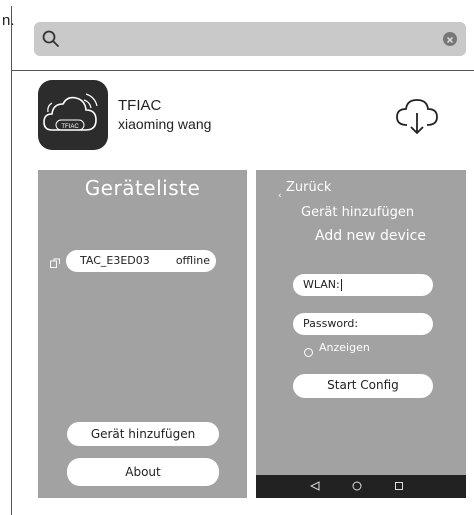  What do you see at coordinates (417, 117) in the screenshot?
I see `cloud-download-icon` at bounding box center [417, 117].